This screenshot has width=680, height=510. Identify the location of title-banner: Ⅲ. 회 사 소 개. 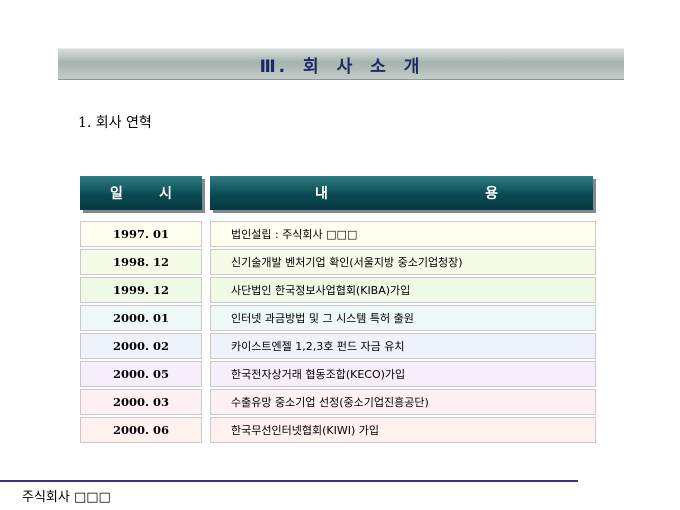
(341, 64).